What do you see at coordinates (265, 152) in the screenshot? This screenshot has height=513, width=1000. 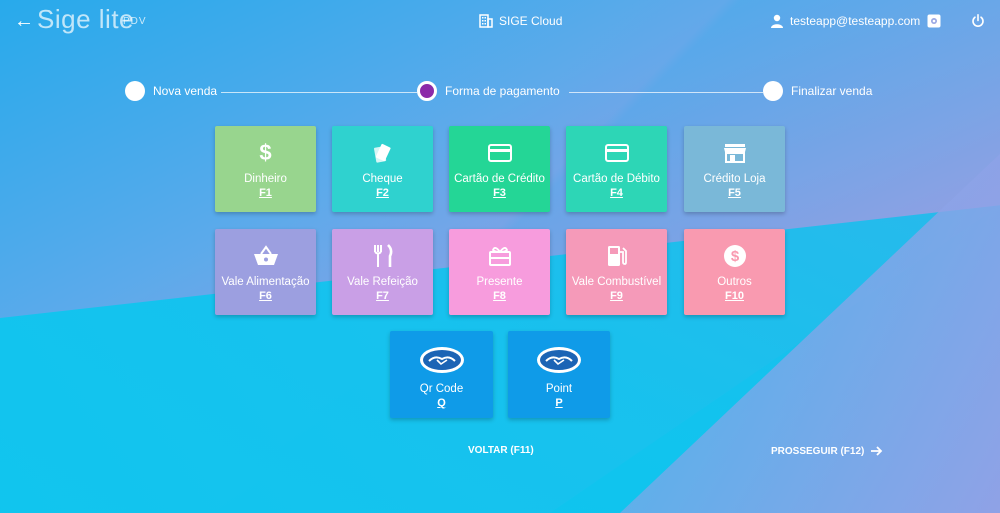 I see `dollar-icon: $` at bounding box center [265, 152].